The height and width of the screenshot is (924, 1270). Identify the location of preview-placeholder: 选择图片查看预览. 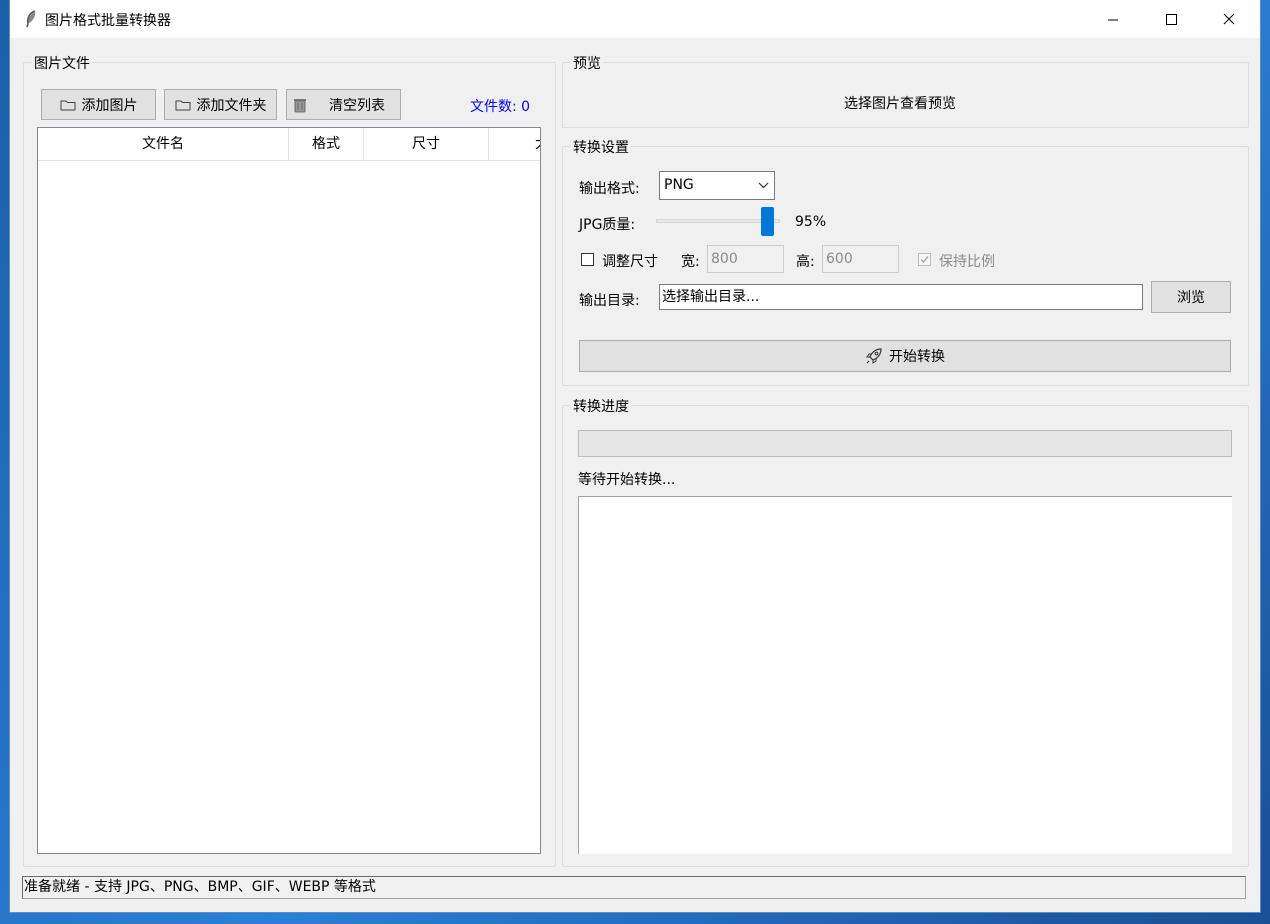
(900, 104).